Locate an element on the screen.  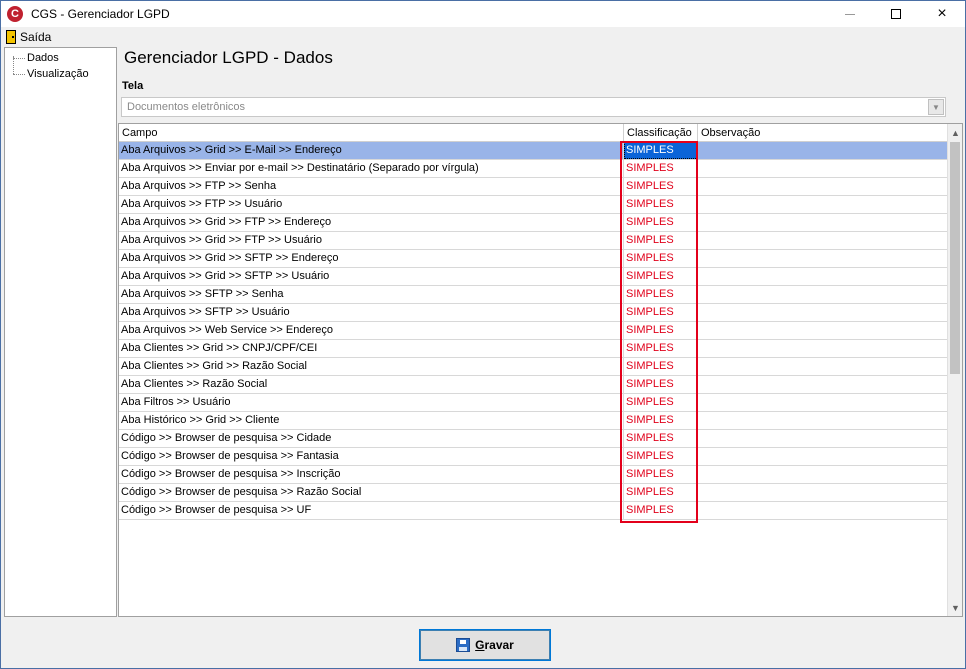
dropdown-button: ▼ is located at coordinates (936, 107).